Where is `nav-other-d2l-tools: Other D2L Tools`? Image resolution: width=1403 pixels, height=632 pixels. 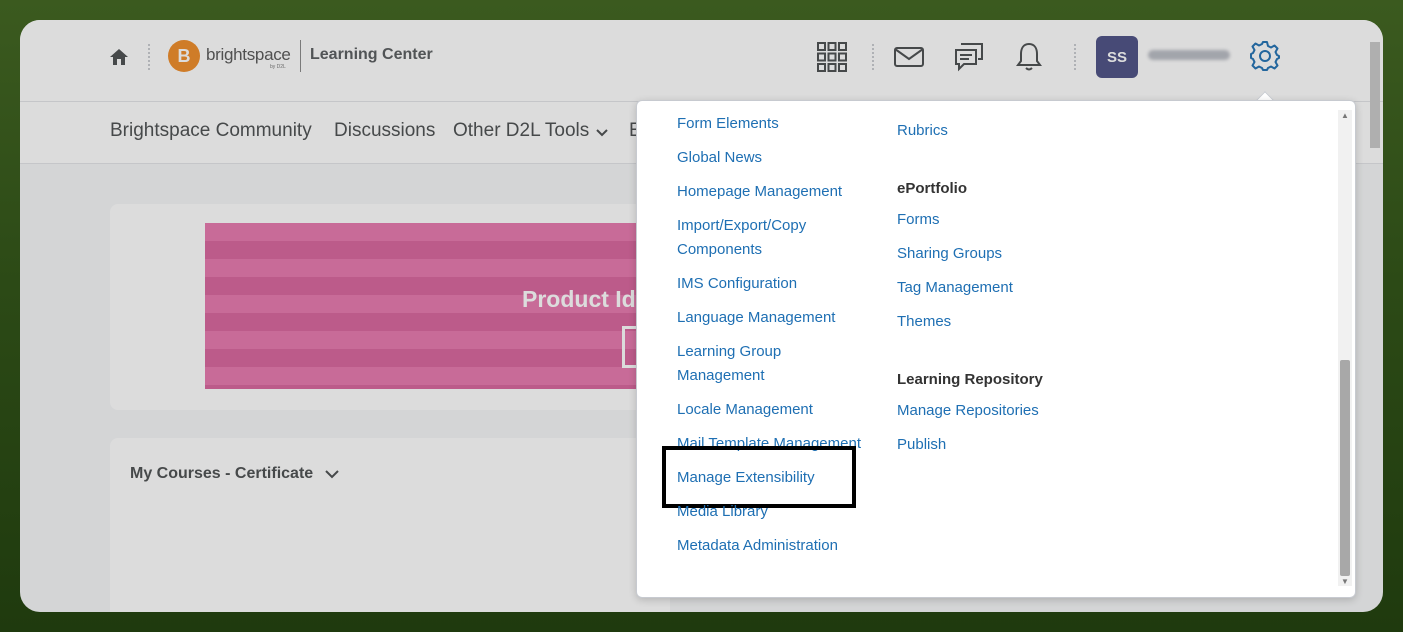 nav-other-d2l-tools: Other D2L Tools is located at coordinates (521, 131).